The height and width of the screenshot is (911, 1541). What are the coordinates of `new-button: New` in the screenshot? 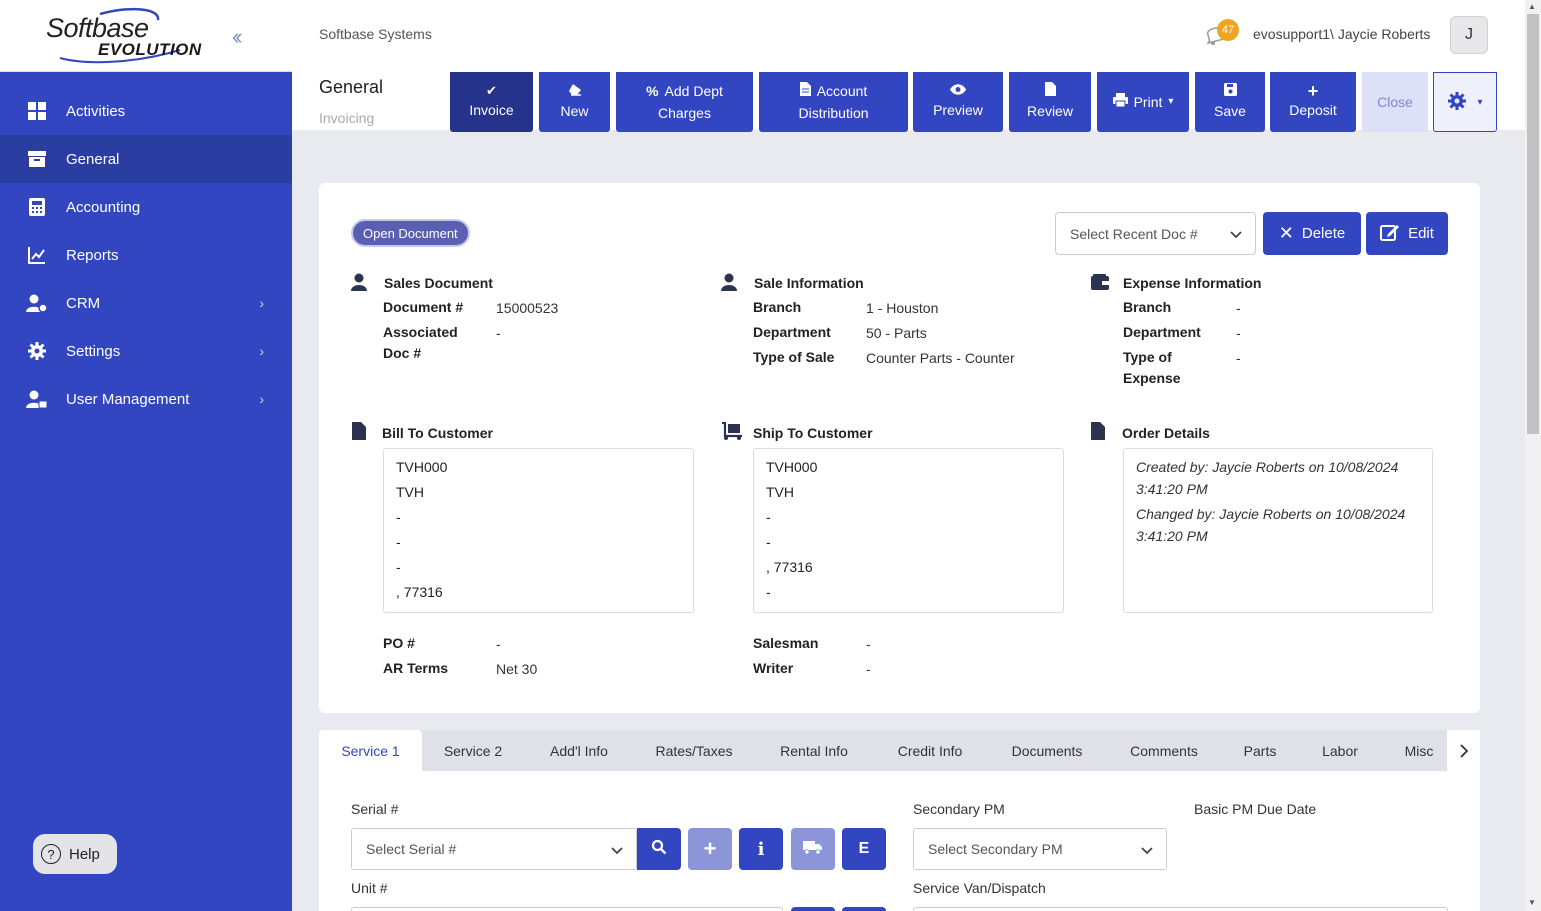 It's located at (574, 102).